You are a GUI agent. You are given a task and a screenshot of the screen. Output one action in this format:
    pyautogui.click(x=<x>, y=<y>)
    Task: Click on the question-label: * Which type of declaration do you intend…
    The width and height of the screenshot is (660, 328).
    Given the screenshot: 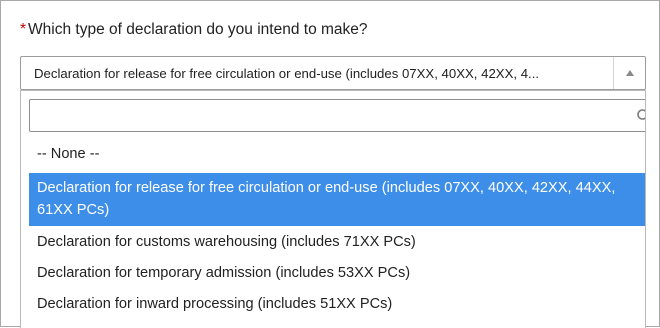 What is the action you would take?
    pyautogui.click(x=194, y=30)
    